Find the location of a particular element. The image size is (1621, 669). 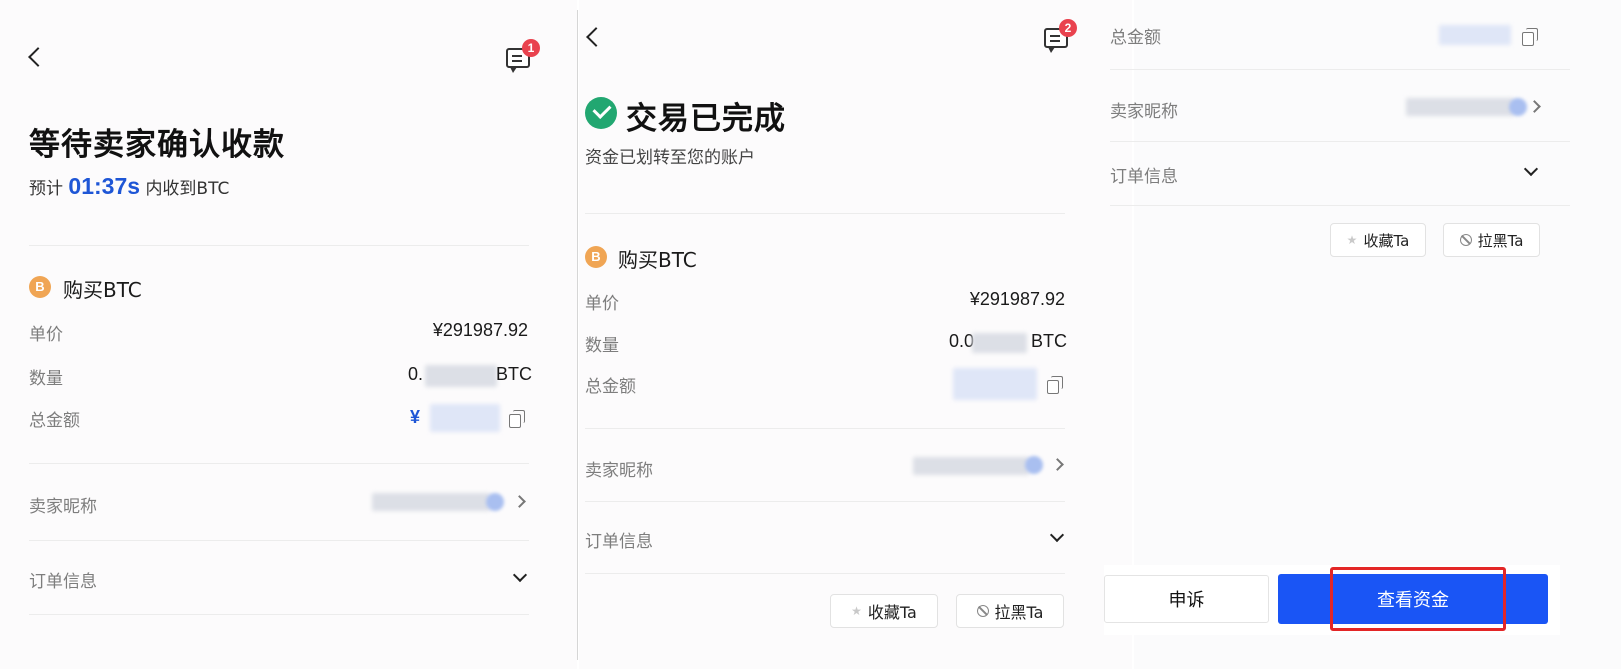

quantity-prefix: 0.0 is located at coordinates (962, 341).